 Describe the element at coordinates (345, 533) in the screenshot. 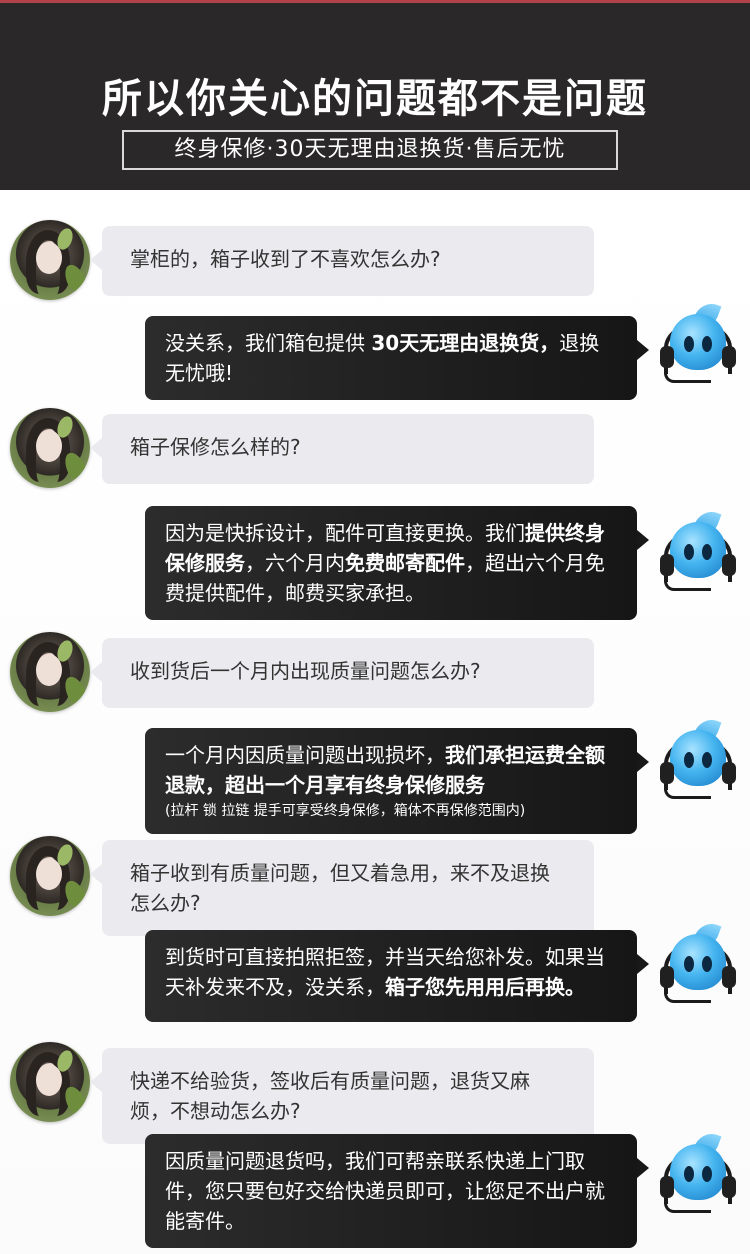

I see `answer-text: 因为是快拆设计，配件可直接更换。我们` at that location.